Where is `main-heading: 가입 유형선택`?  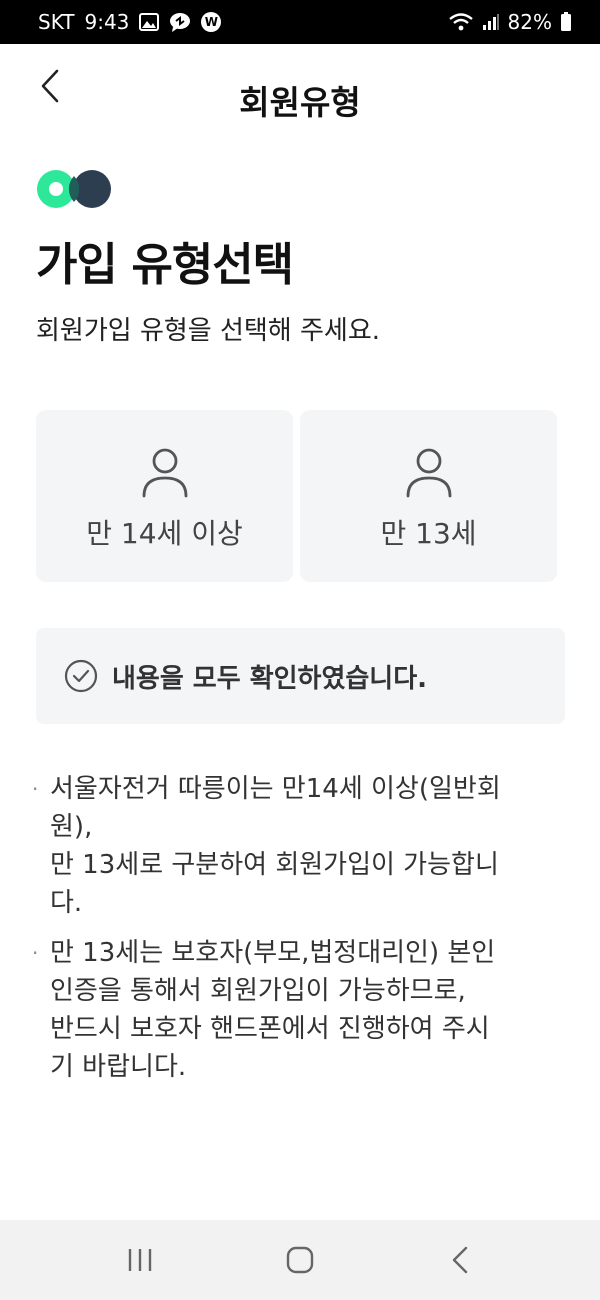
main-heading: 가입 유형선택 is located at coordinates (165, 264).